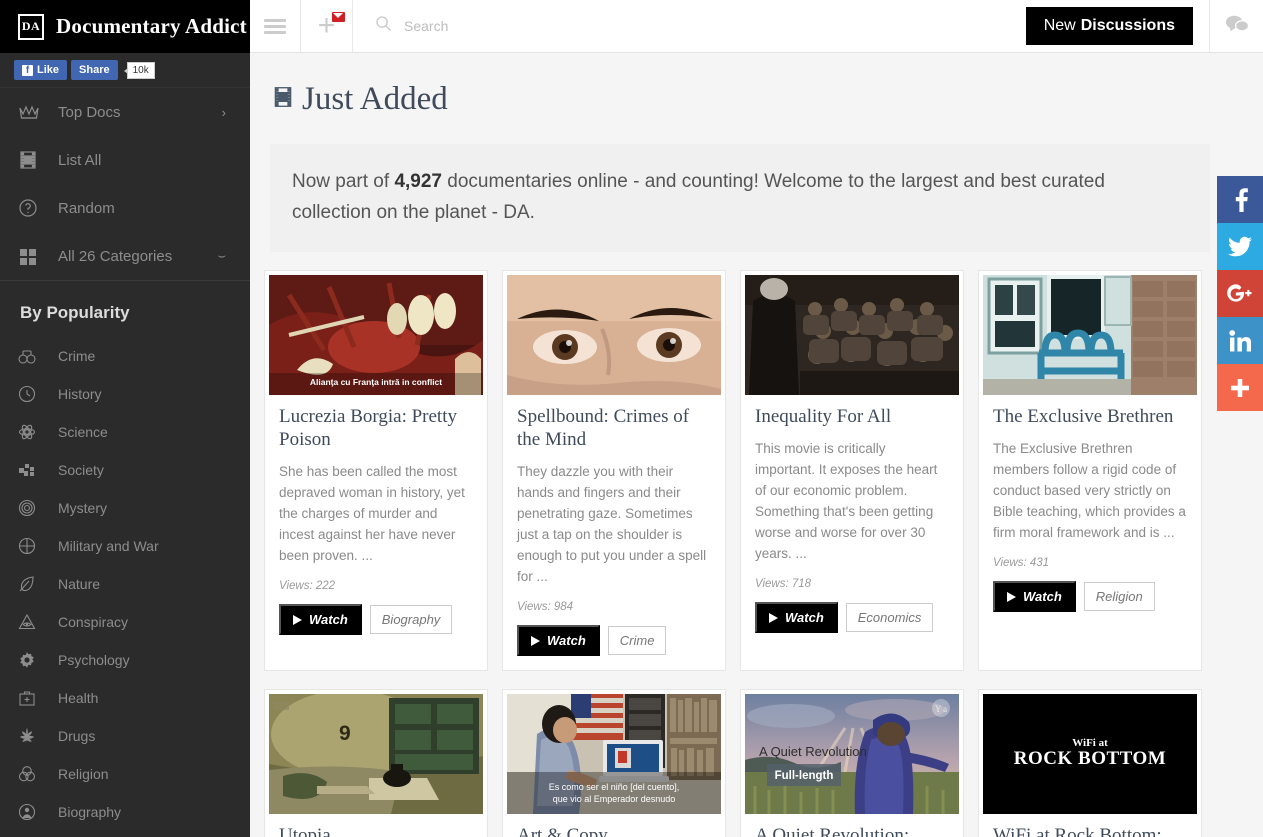  Describe the element at coordinates (376, 428) in the screenshot. I see `card-title: Lucrezia Borgia: Pretty Poison` at that location.